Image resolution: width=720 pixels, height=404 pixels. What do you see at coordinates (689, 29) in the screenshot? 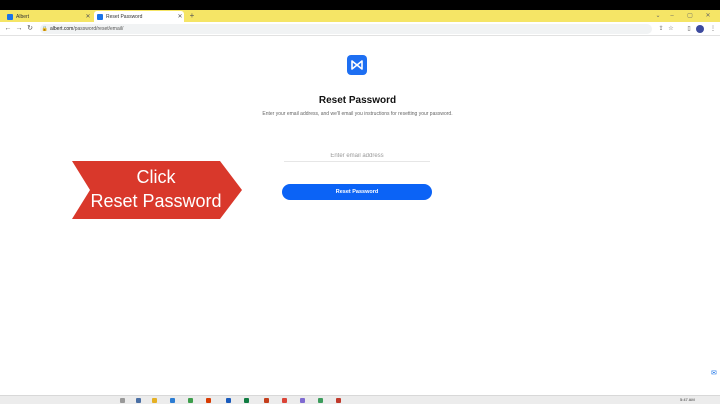
I see `side-panel-icon: ▯` at bounding box center [689, 29].